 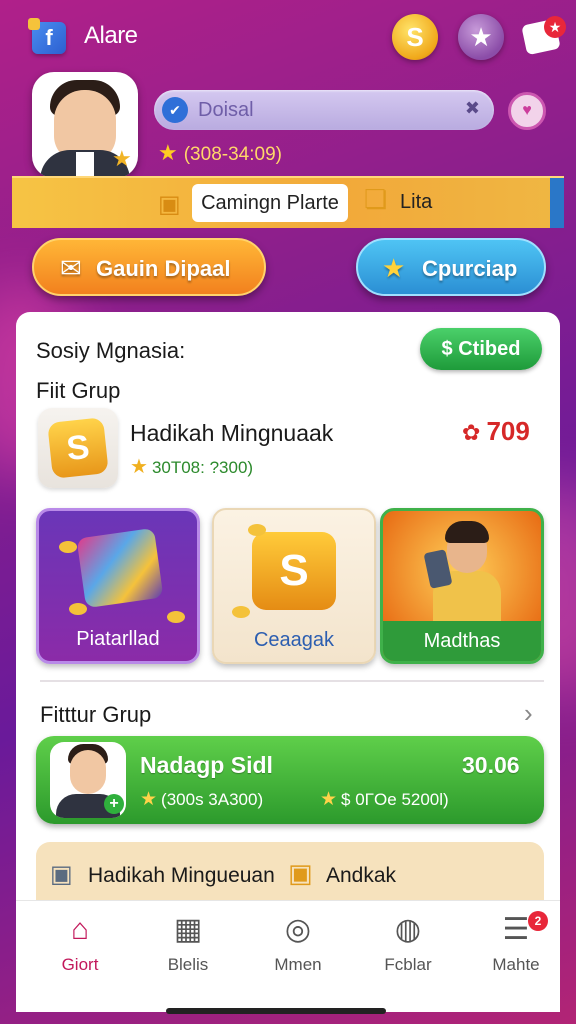 What do you see at coordinates (231, 433) in the screenshot?
I see `featured-title: Hadikah Mingnuaak` at bounding box center [231, 433].